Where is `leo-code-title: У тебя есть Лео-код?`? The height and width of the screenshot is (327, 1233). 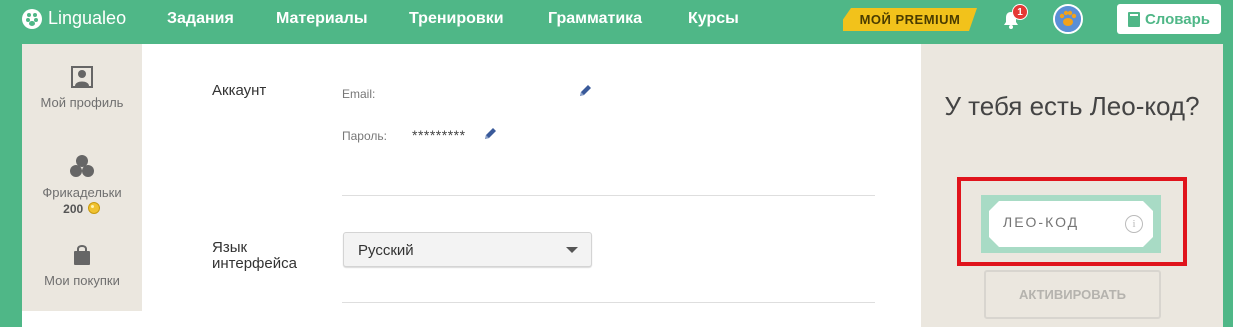 leo-code-title: У тебя есть Лео-код? is located at coordinates (1072, 106).